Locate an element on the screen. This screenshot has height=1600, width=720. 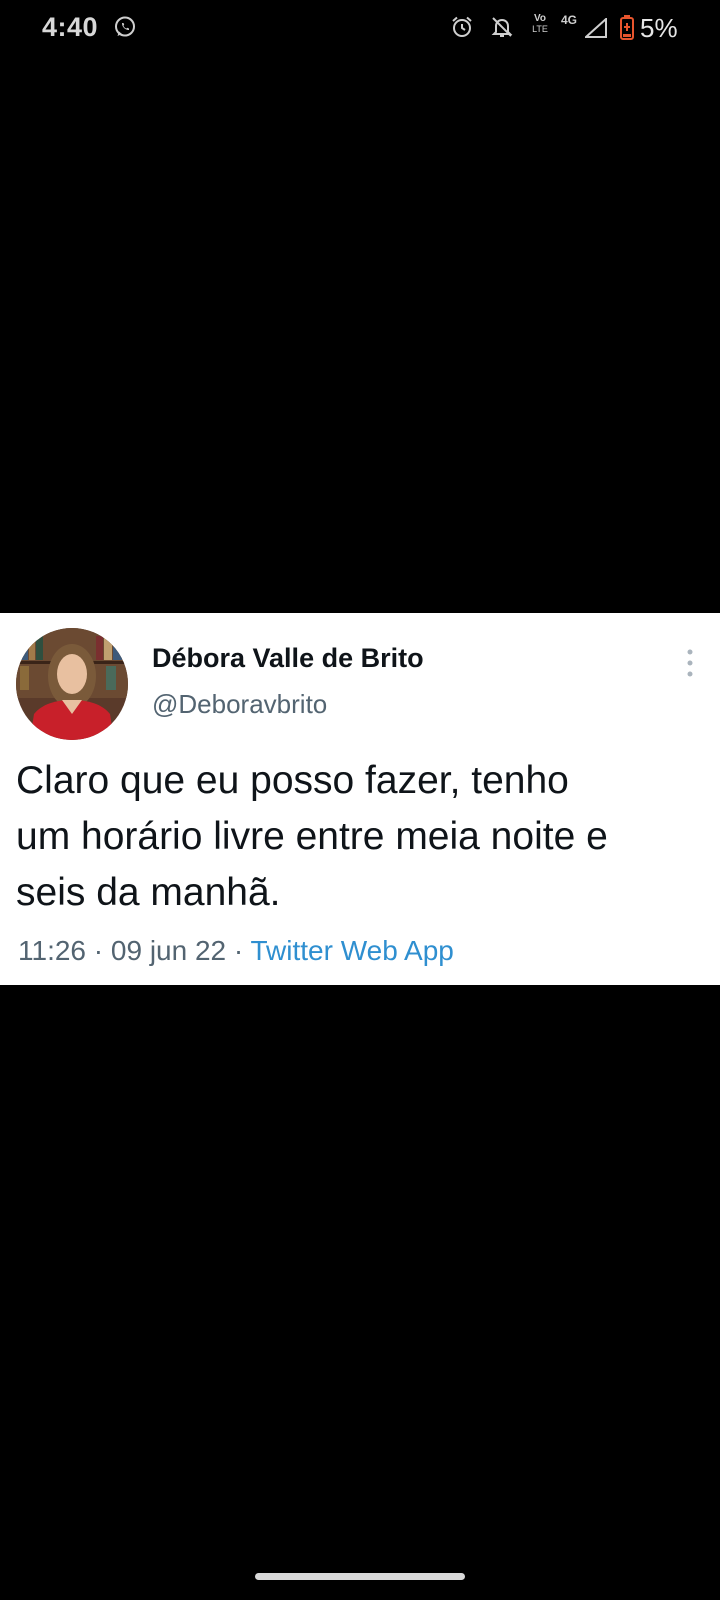
author-name: Débora Valle de Brito is located at coordinates (288, 658).